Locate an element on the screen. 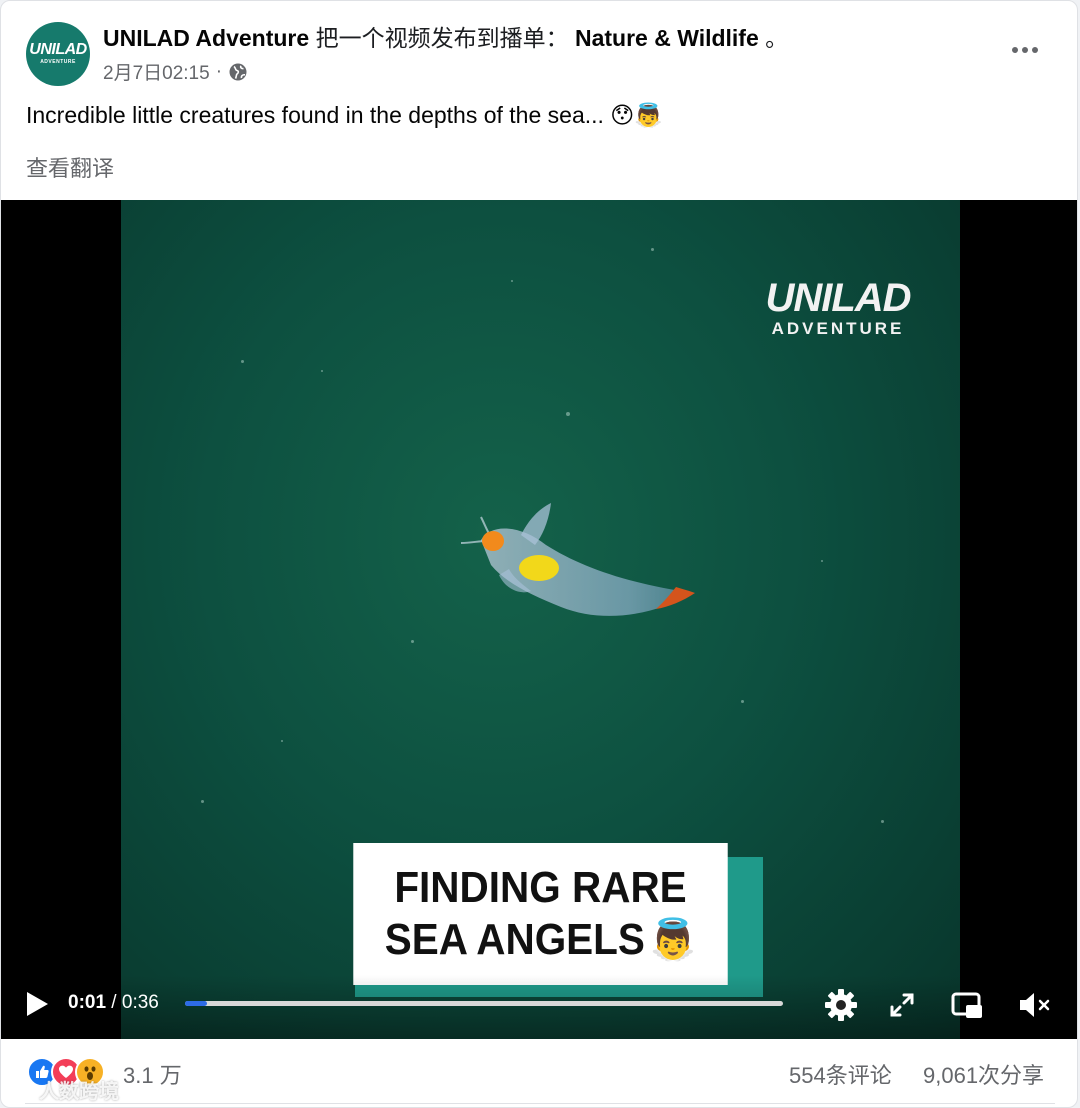 The height and width of the screenshot is (1108, 1080). page-avatar: UNILAD ADVENTURE is located at coordinates (58, 54).